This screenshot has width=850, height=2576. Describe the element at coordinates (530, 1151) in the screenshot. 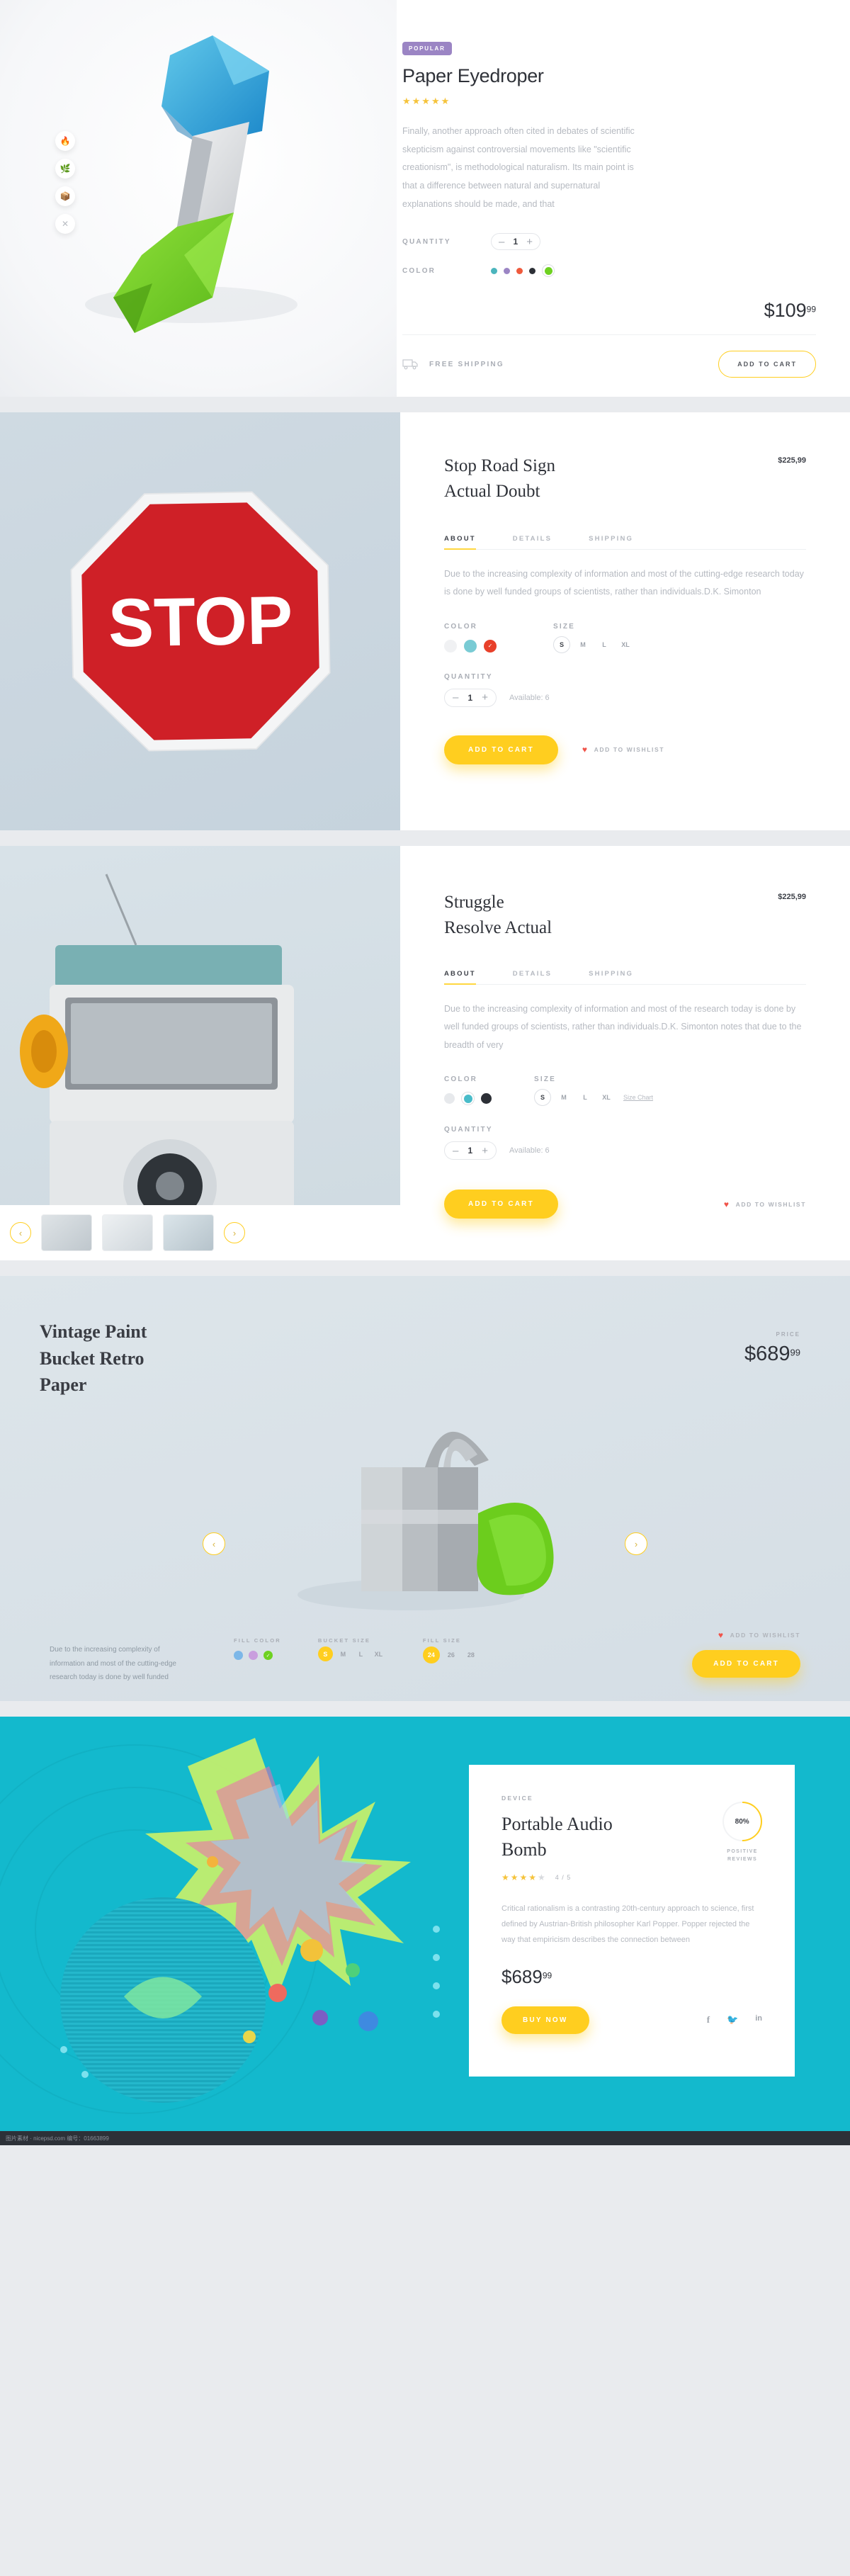

I see `availability-text: Available: 6` at that location.